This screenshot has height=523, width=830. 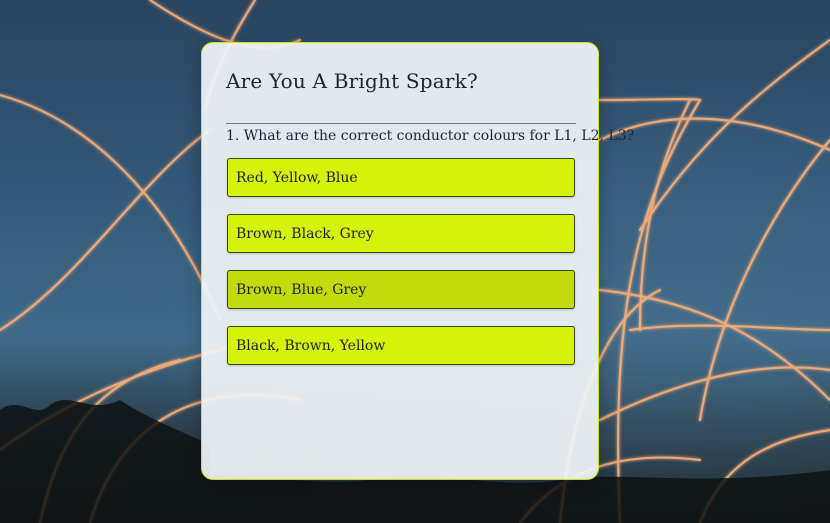 I want to click on title-divider, so click(x=401, y=123).